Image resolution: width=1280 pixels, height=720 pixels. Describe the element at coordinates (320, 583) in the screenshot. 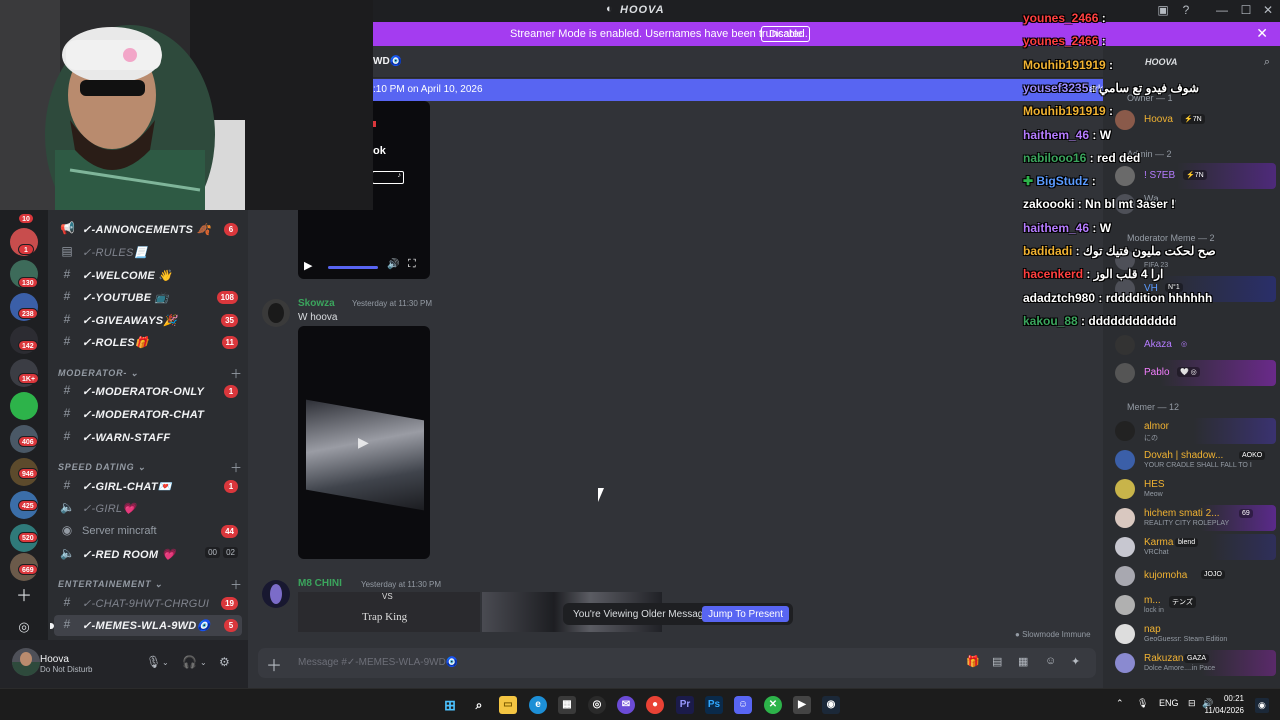

I see `message-author: M8 CHINI` at that location.